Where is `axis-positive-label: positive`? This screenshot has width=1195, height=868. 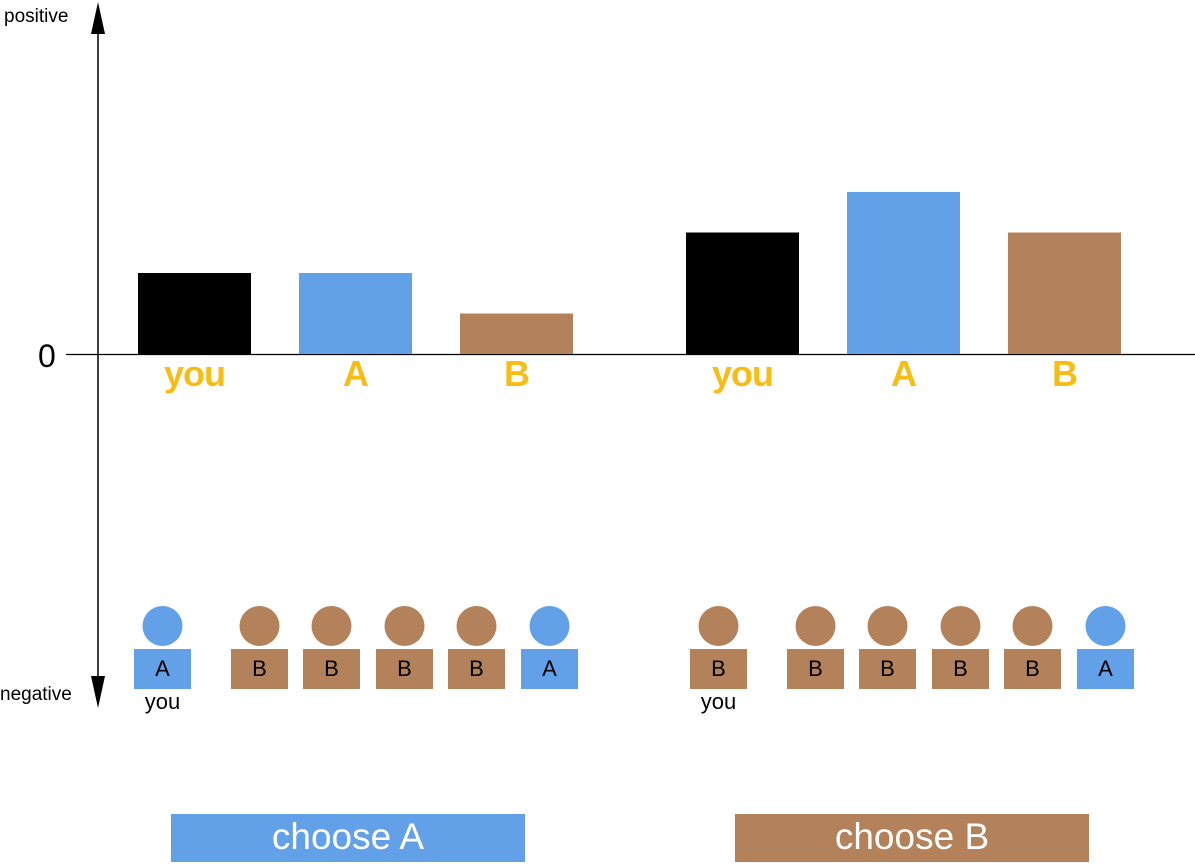 axis-positive-label: positive is located at coordinates (36, 16).